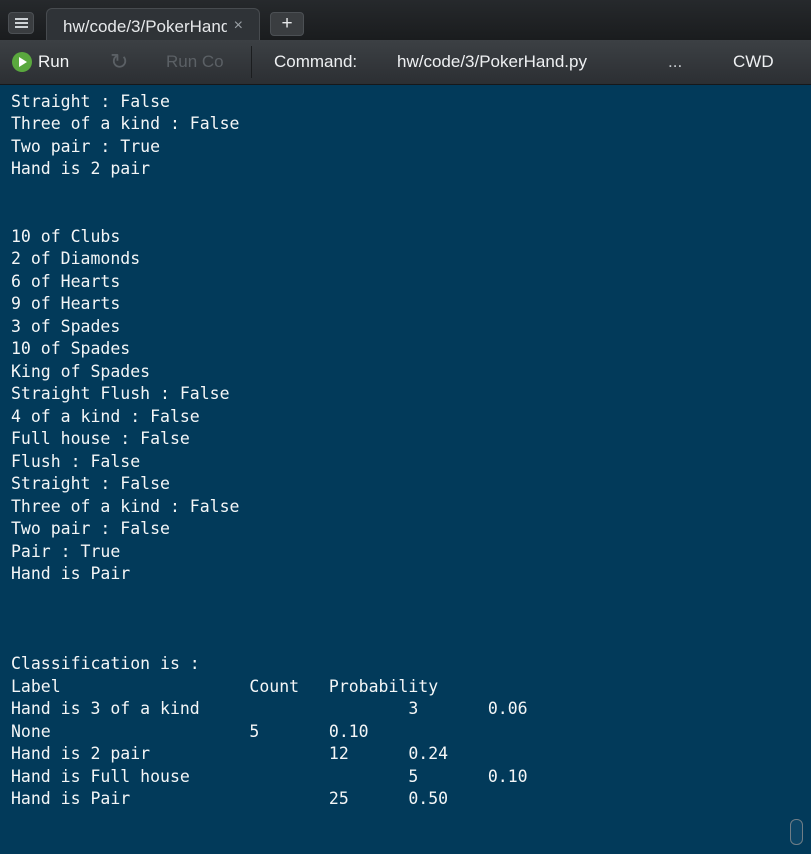  I want to click on console-line: Hand is 2 pair, so click(81, 168).